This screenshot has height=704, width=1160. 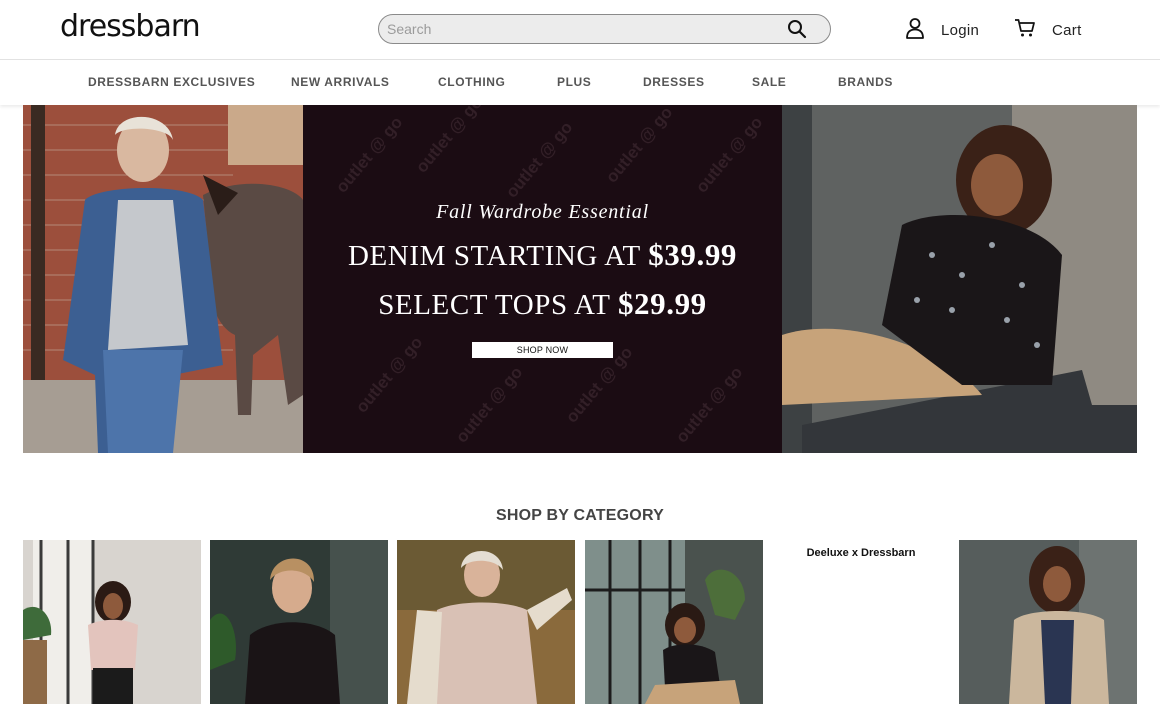 I want to click on search-bar, so click(x=604, y=29).